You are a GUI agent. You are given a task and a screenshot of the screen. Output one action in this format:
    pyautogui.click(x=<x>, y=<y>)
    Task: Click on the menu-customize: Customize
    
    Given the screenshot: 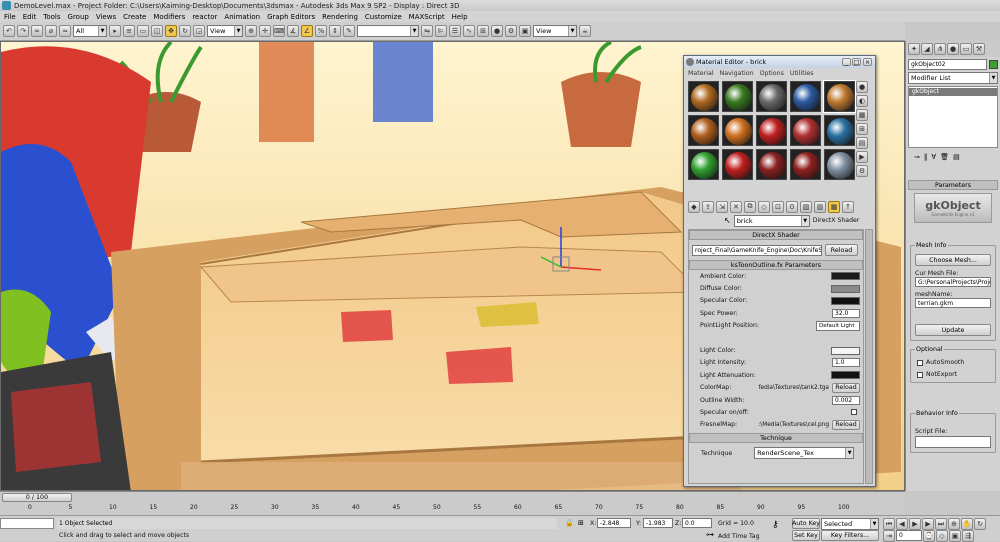 What is the action you would take?
    pyautogui.click(x=383, y=17)
    